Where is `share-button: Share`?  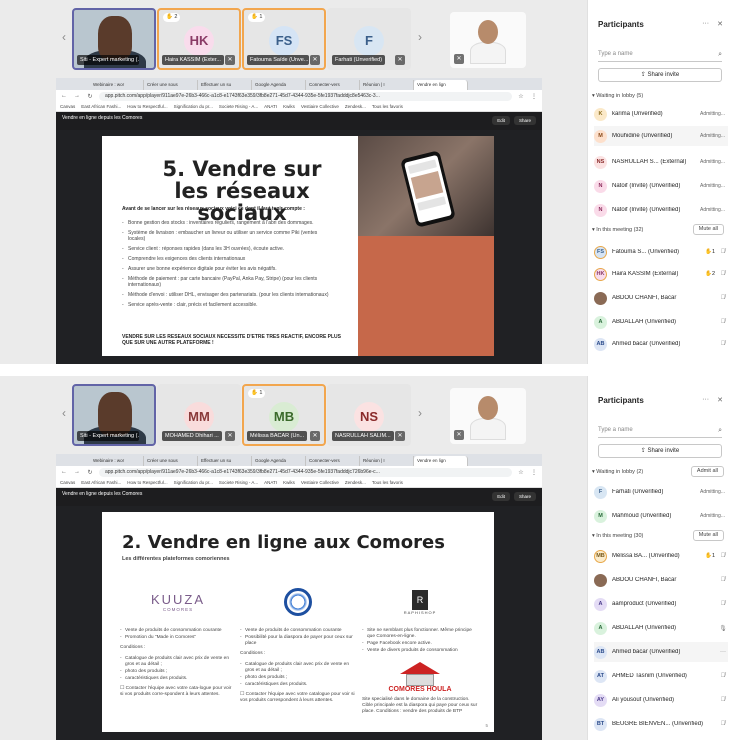
share-button: Share is located at coordinates (524, 120).